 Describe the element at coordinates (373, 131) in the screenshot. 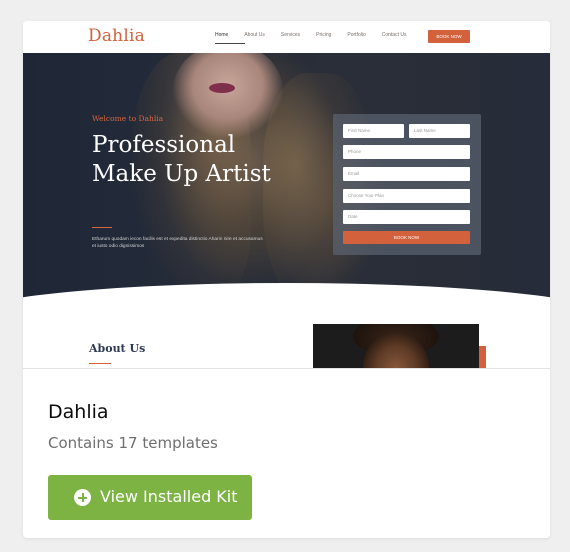

I see `preview-first-name-field: First Name` at that location.